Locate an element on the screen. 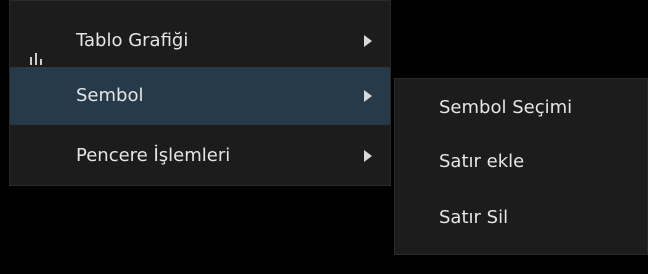  menu-item-pencere-islemleri: Pencere İşlemleri is located at coordinates (200, 156).